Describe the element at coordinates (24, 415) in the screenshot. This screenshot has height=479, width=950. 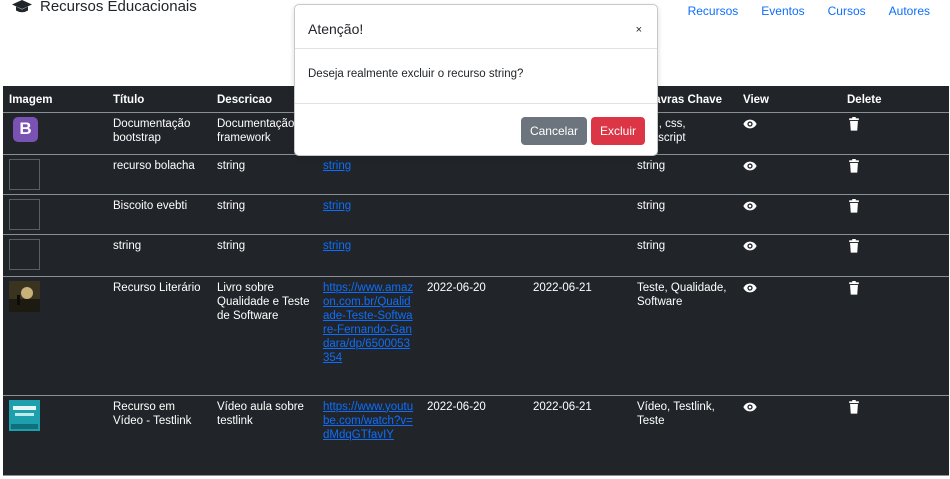
I see `video-thumbnail` at that location.